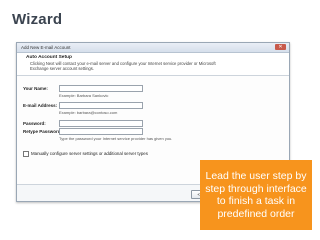 This screenshot has width=320, height=240. Describe the element at coordinates (101, 105) in the screenshot. I see `email-field` at that location.